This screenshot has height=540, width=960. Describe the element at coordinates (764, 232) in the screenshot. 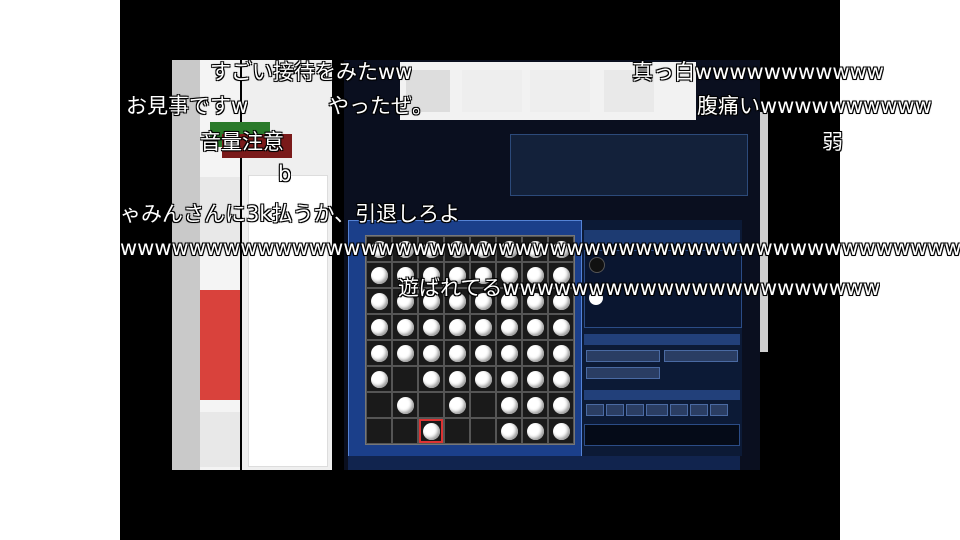

I see `scrollbar` at that location.